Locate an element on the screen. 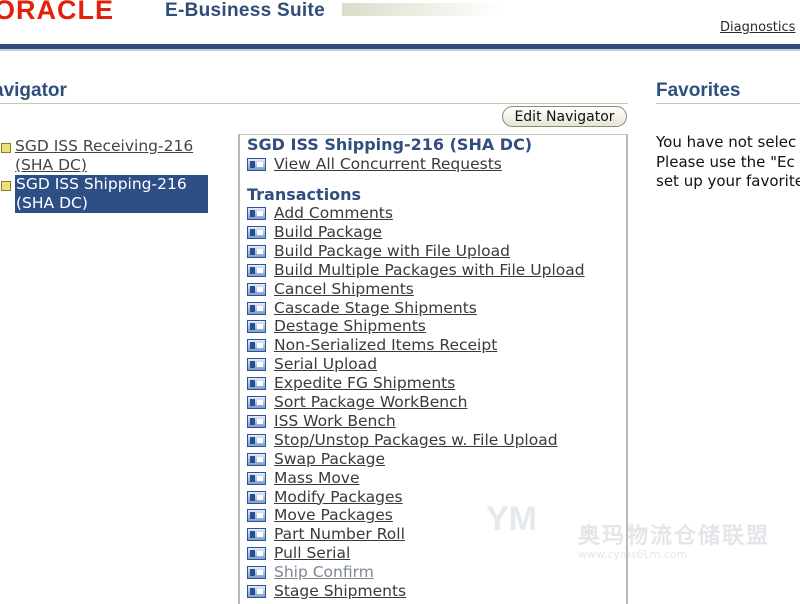 The width and height of the screenshot is (800, 604). favorites-title: Favorites is located at coordinates (698, 90).